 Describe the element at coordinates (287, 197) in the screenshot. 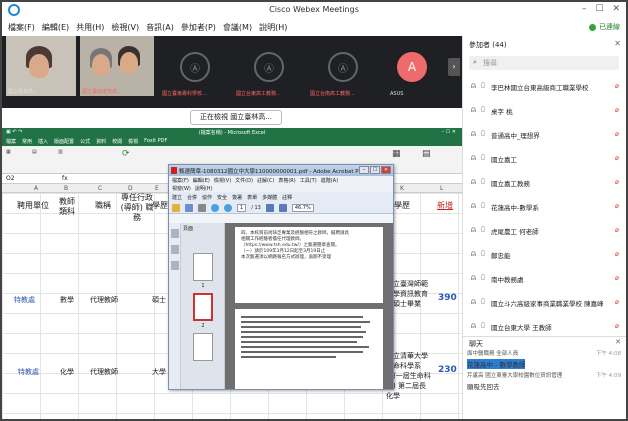

I see `comment-button: 註釋` at that location.